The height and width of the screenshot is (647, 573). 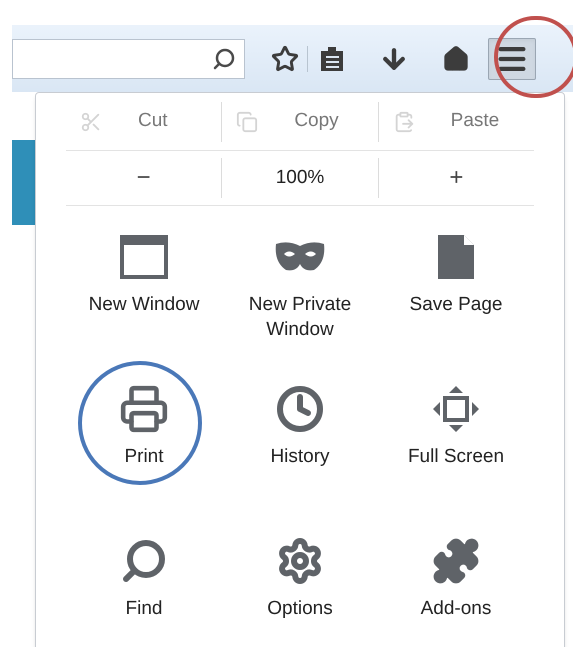 I want to click on window-icon, so click(x=144, y=257).